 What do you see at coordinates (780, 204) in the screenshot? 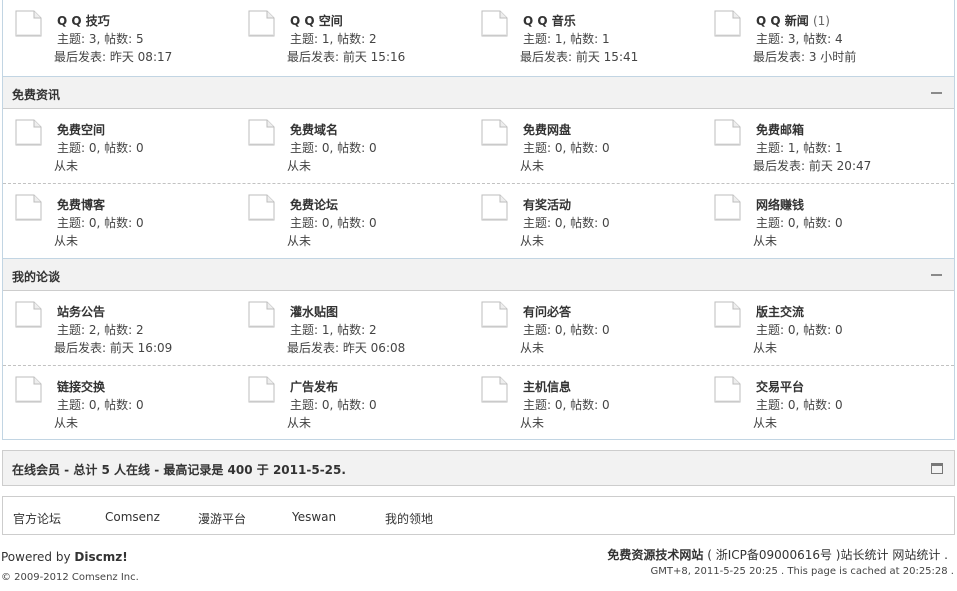
I see `forum-name: 网络赚钱` at bounding box center [780, 204].